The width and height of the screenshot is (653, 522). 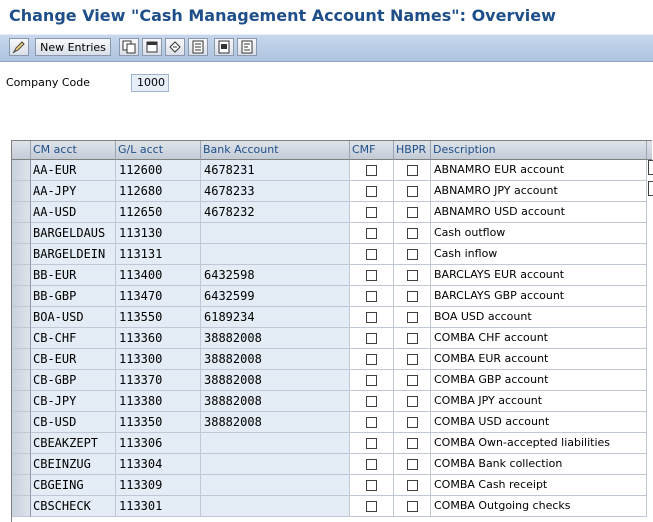 I want to click on description-cell: ABNAMRO USD account, so click(x=539, y=212).